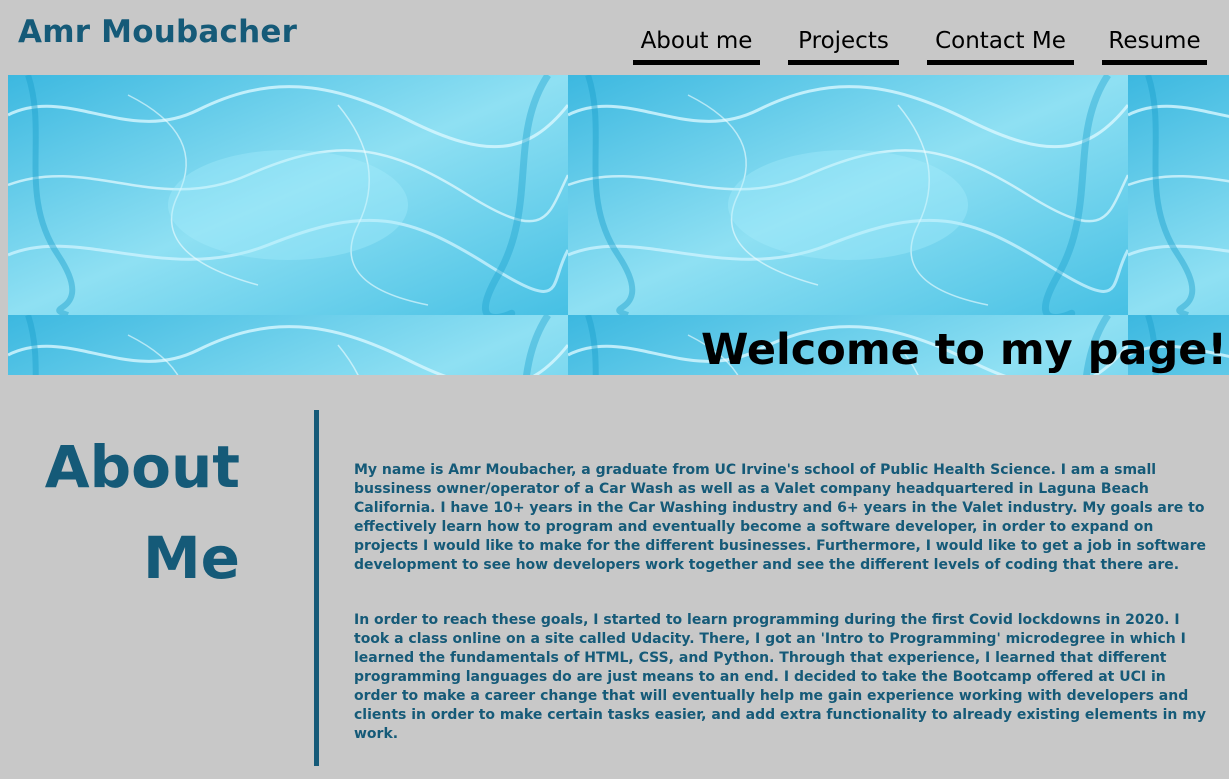  Describe the element at coordinates (614, 47) in the screenshot. I see `main-nav: About me Projects Contact Me Resume` at that location.